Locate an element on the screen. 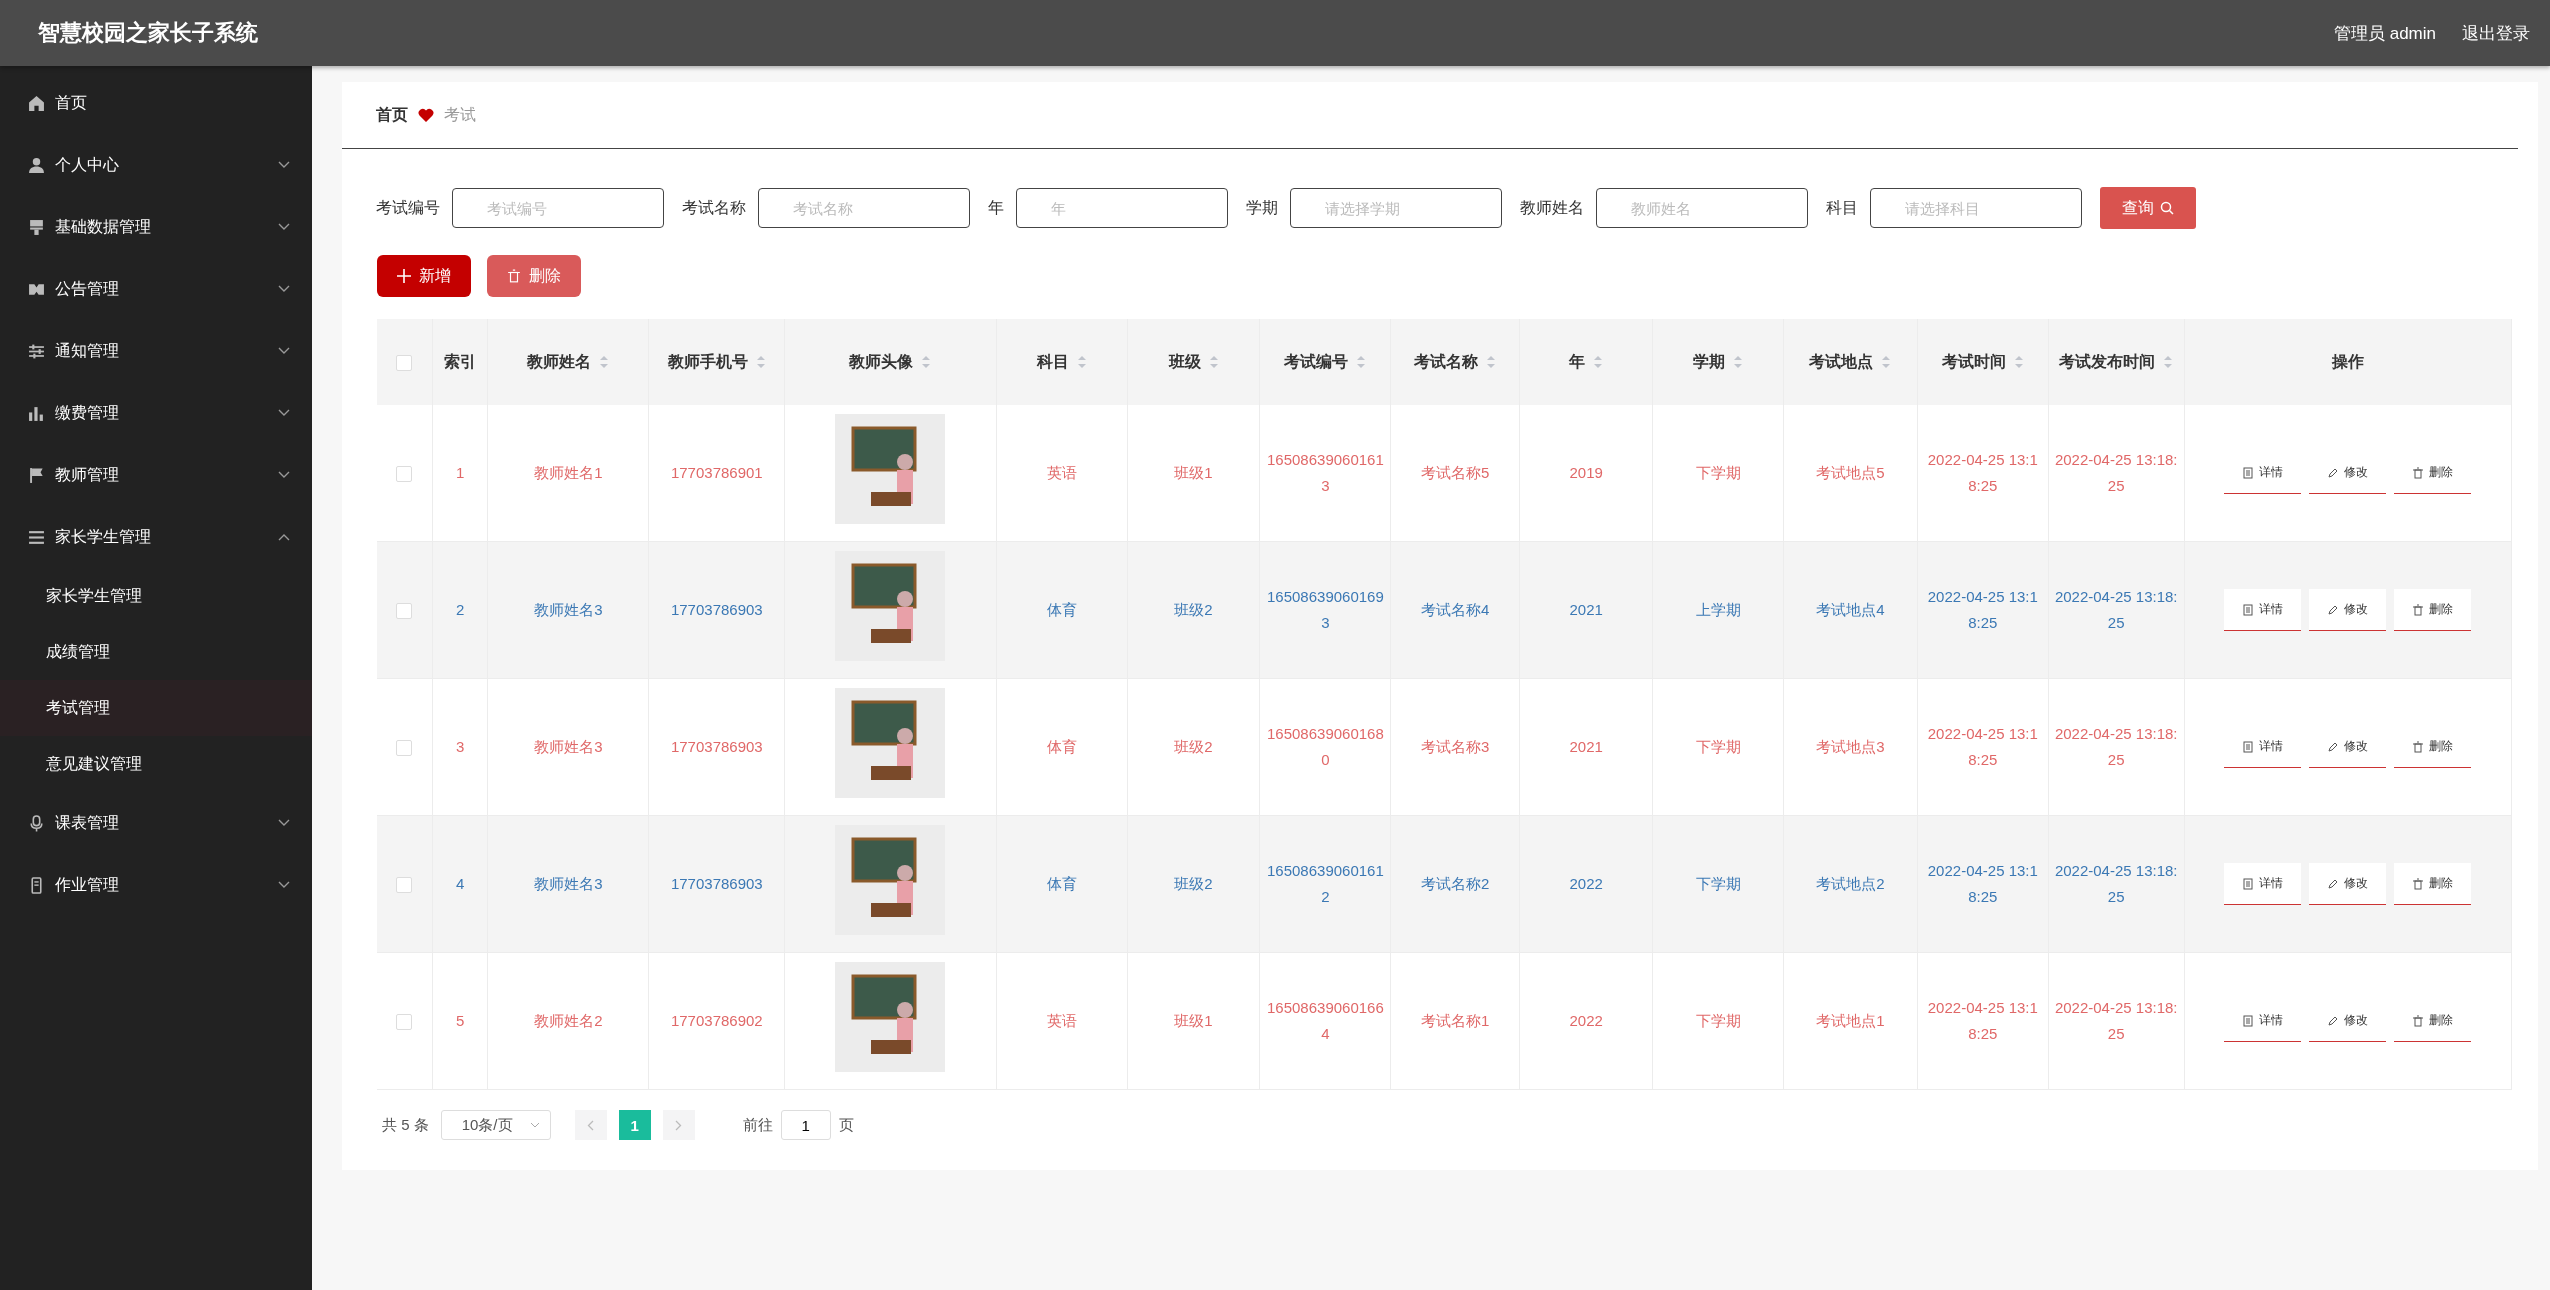 This screenshot has height=1290, width=2550. table-cell: 165086390601680 is located at coordinates (1325, 746).